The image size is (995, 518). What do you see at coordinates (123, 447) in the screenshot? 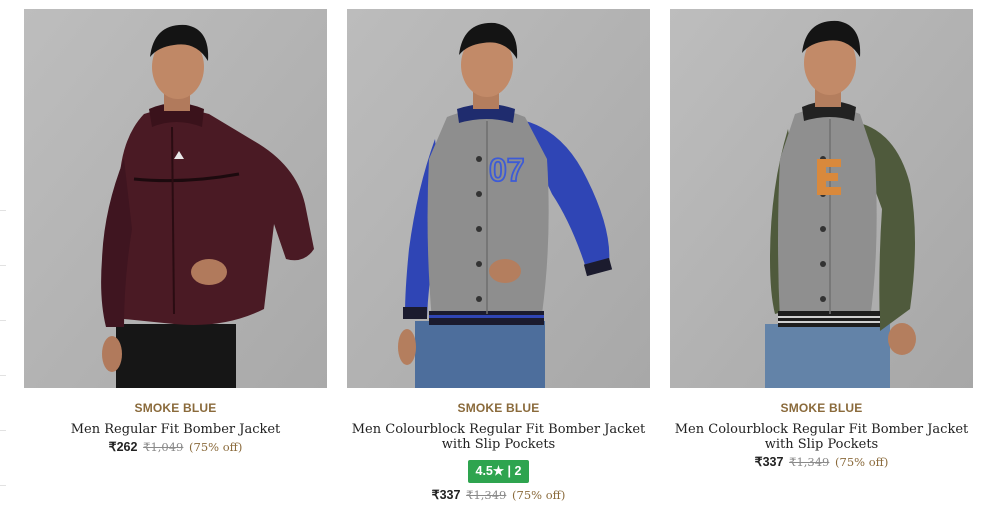
I see `price: ₹262` at bounding box center [123, 447].